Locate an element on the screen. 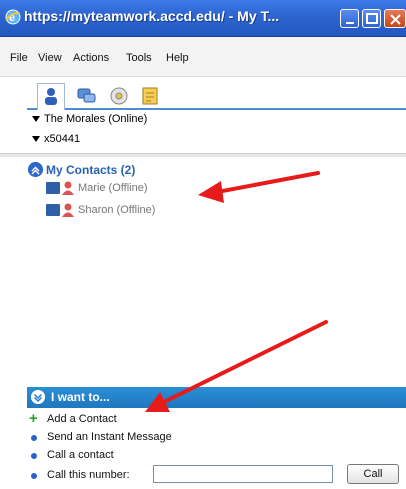 This screenshot has width=406, height=489. status-row-extension: x50441 is located at coordinates (56, 139).